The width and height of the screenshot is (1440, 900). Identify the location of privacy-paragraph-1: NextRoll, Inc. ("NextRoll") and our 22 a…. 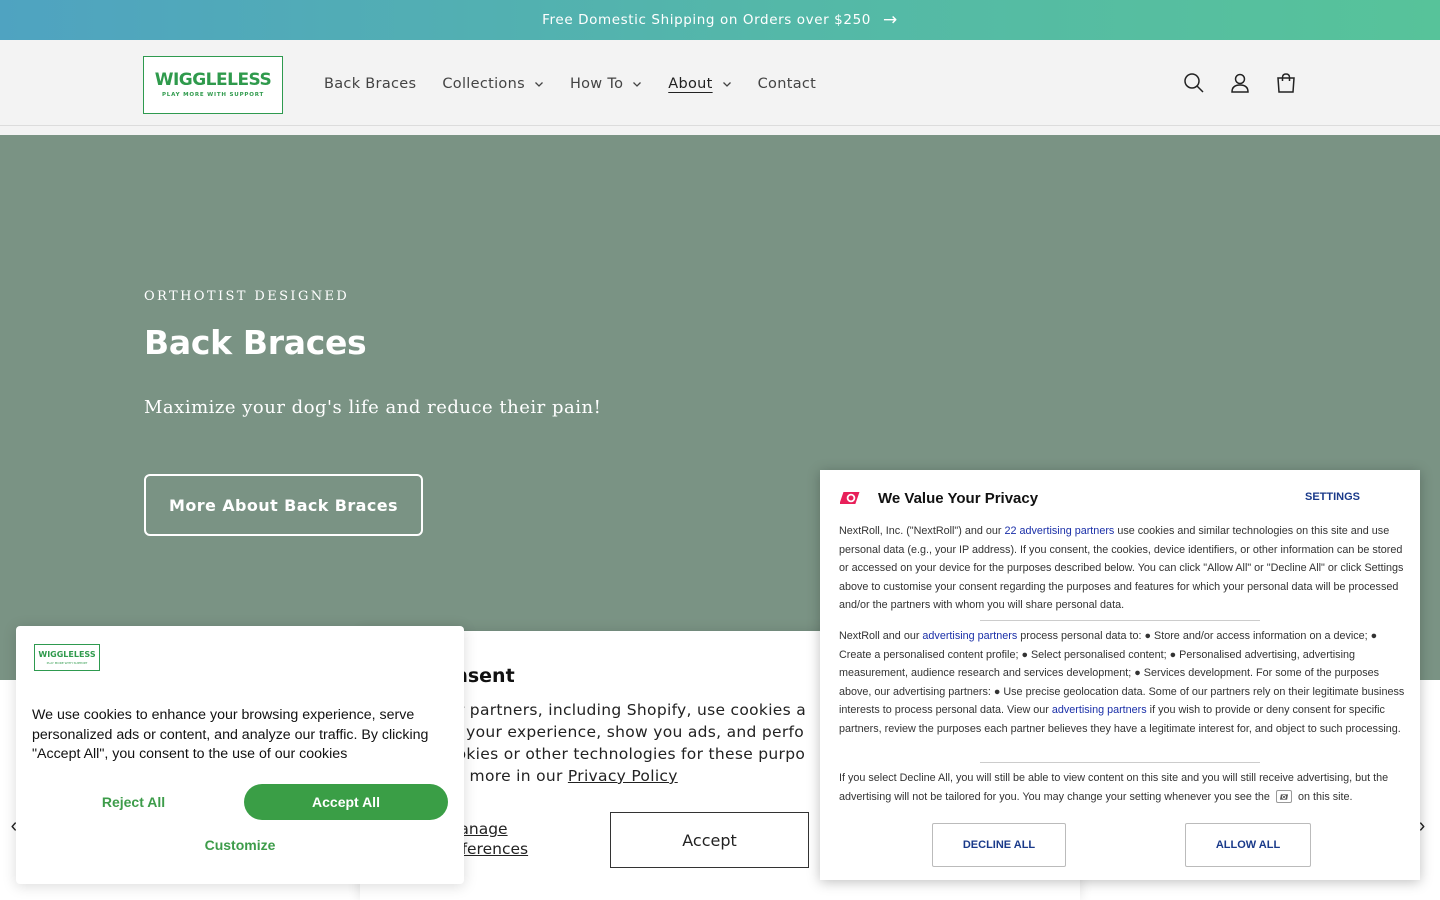
(1122, 568).